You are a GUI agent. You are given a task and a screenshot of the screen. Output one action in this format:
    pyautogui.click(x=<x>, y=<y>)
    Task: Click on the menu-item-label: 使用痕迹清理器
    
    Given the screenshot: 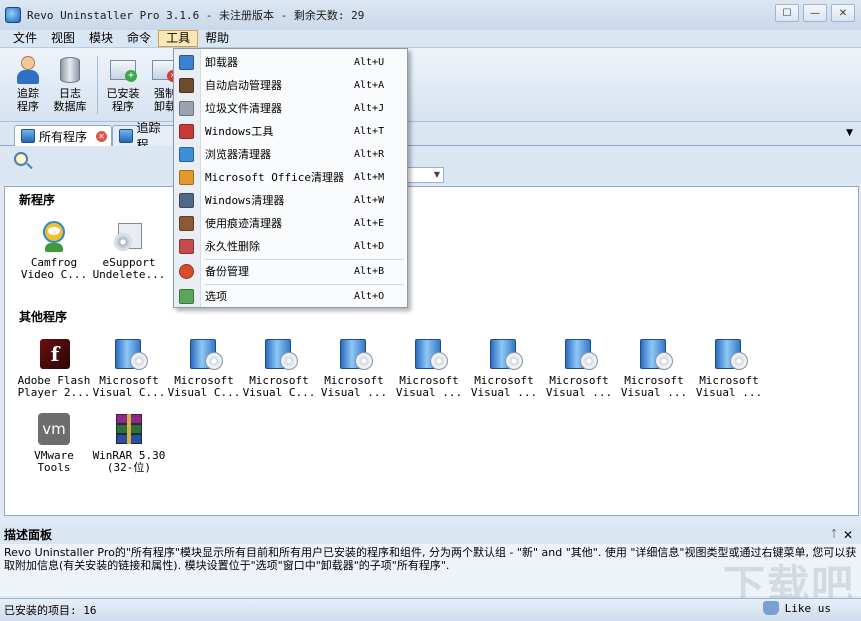 What is the action you would take?
    pyautogui.click(x=243, y=223)
    